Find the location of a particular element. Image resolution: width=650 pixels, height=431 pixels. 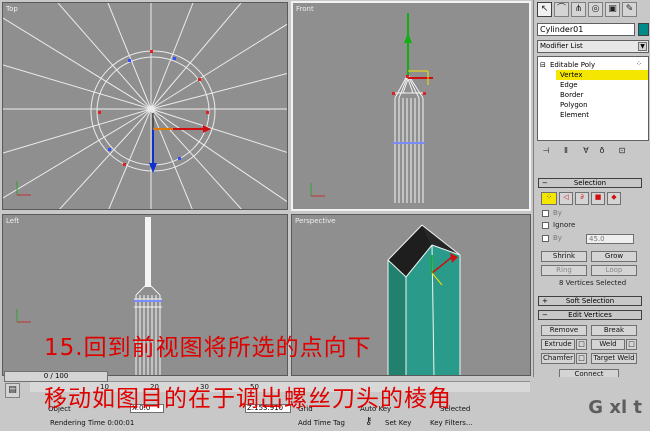

stack-item-element: Element is located at coordinates (574, 115).